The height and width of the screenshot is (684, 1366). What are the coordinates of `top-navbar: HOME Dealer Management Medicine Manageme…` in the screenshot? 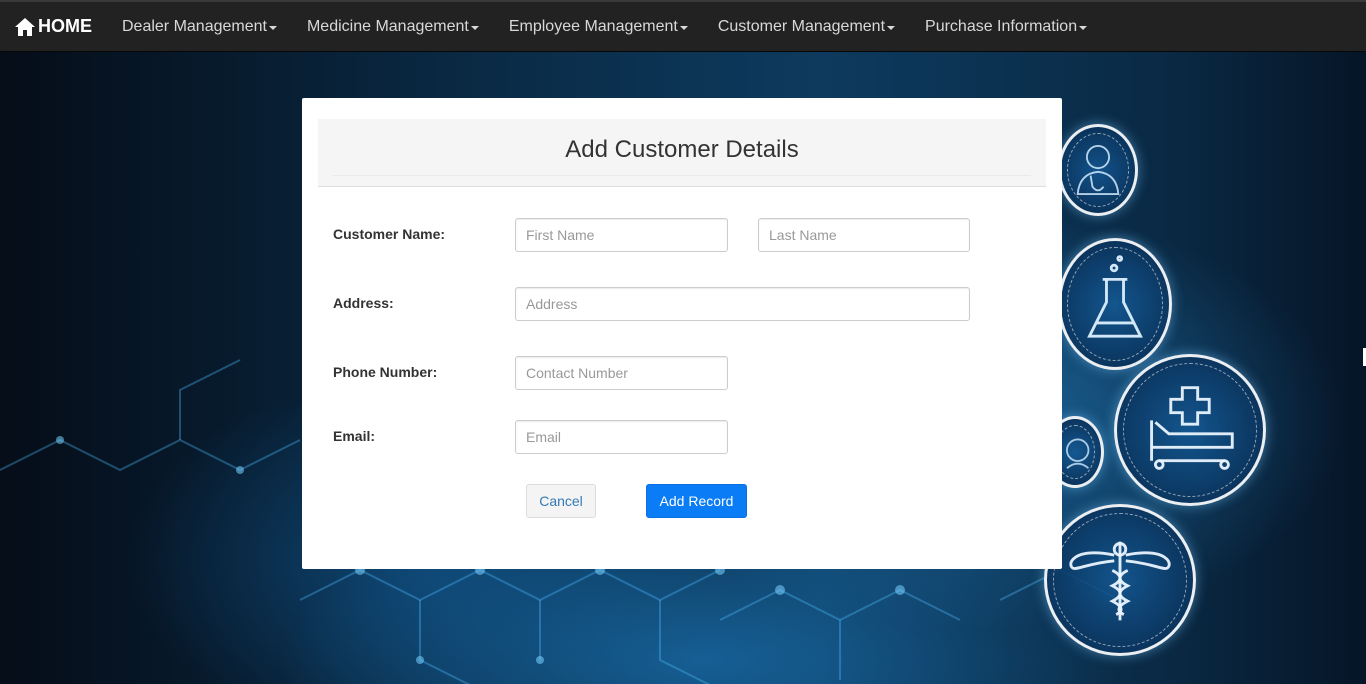 It's located at (683, 26).